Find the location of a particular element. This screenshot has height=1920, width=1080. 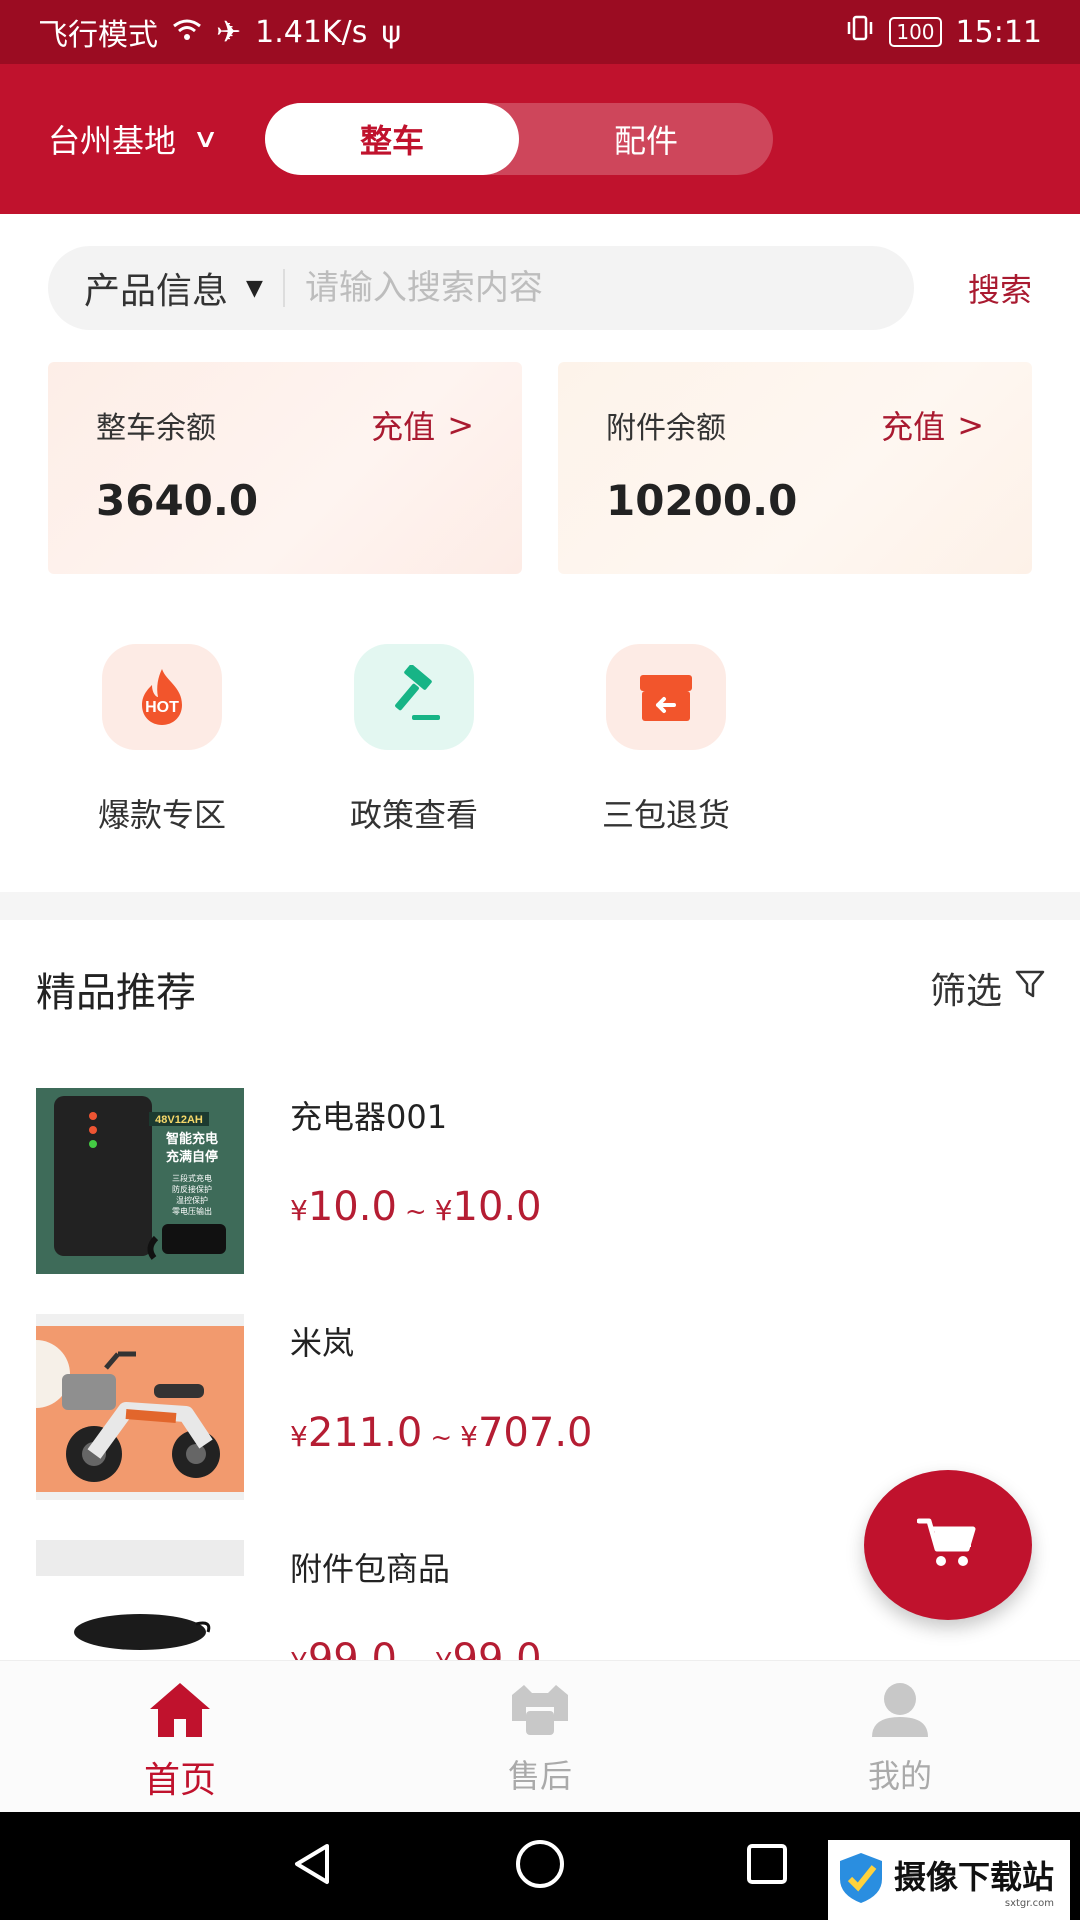

product-price-range: ¥211.0 ~ ¥707.0 is located at coordinates (441, 1433).